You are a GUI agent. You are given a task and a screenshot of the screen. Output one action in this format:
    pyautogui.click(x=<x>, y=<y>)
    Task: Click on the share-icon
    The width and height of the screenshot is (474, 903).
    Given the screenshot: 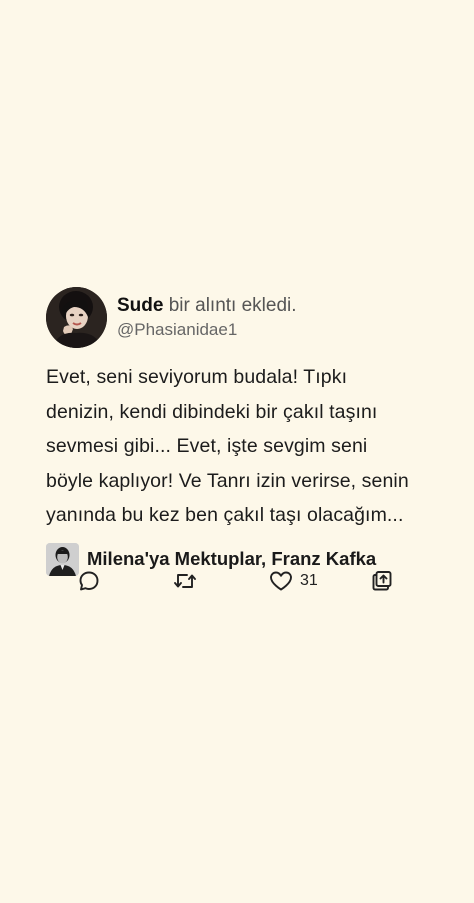 What is the action you would take?
    pyautogui.click(x=382, y=581)
    